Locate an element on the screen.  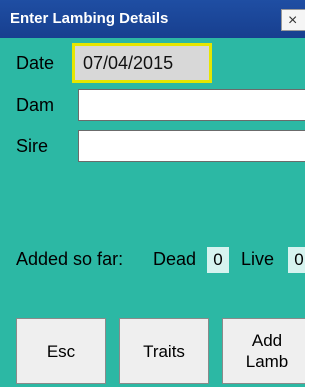
sire-label: Sire is located at coordinates (32, 146).